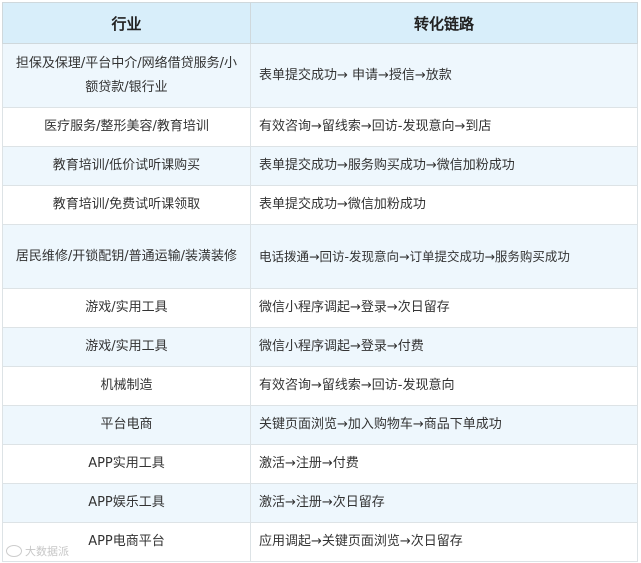 This screenshot has width=641, height=563. What do you see at coordinates (126, 256) in the screenshot?
I see `industry-cell: 居民维修/开锁配钥/普通运输/装潢装修` at bounding box center [126, 256].